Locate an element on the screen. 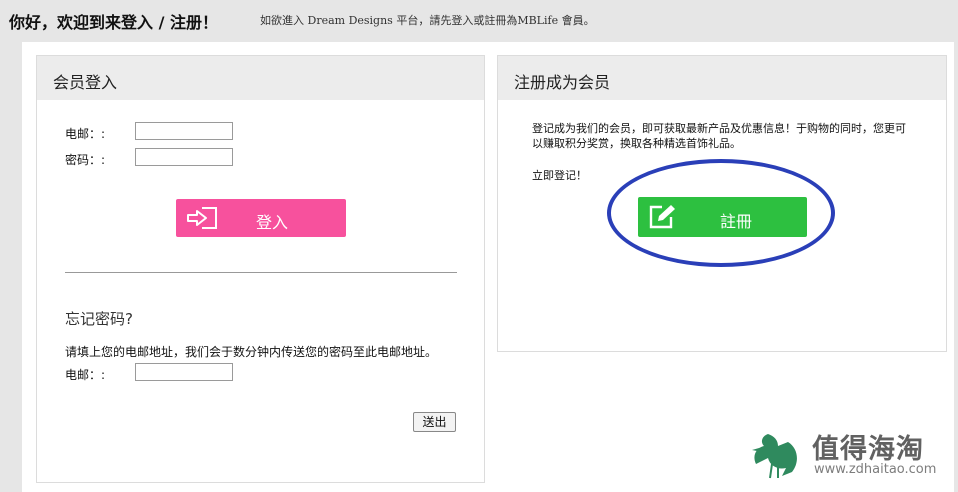 This screenshot has height=492, width=958. send-button: 送出 is located at coordinates (434, 422).